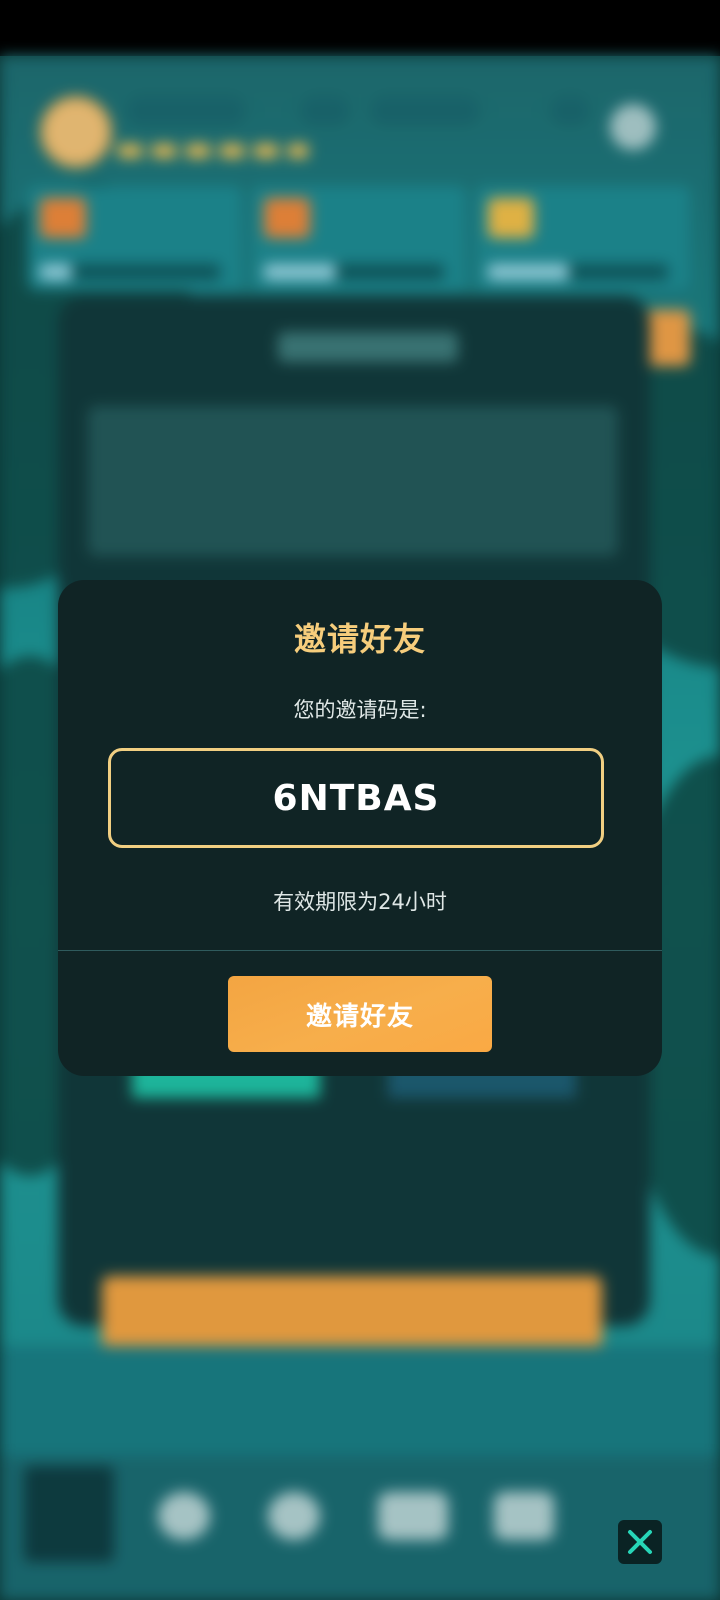  I want to click on status-bar-area, so click(360, 28).